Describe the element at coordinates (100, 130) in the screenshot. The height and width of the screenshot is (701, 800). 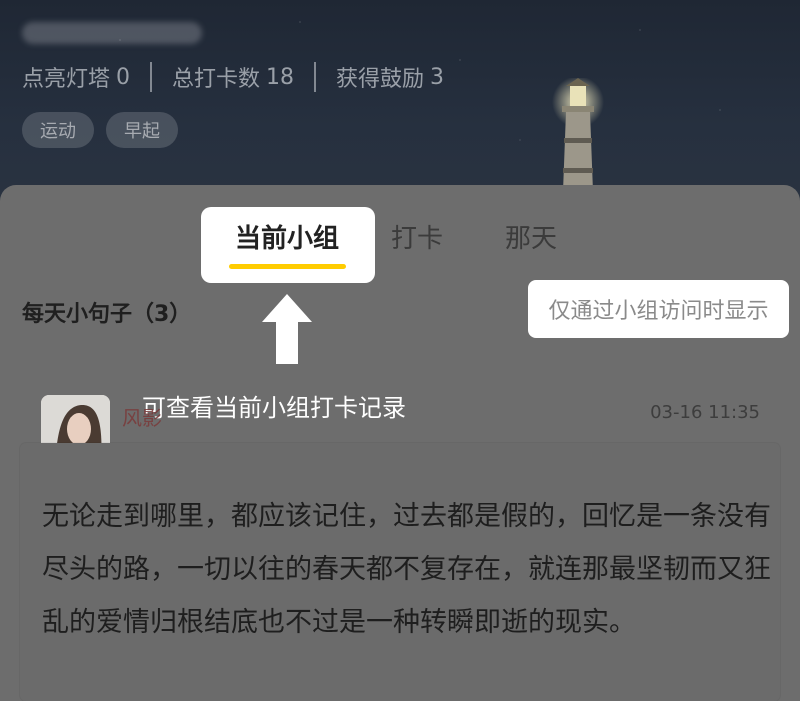
I see `tag-list: 运动 早起` at that location.